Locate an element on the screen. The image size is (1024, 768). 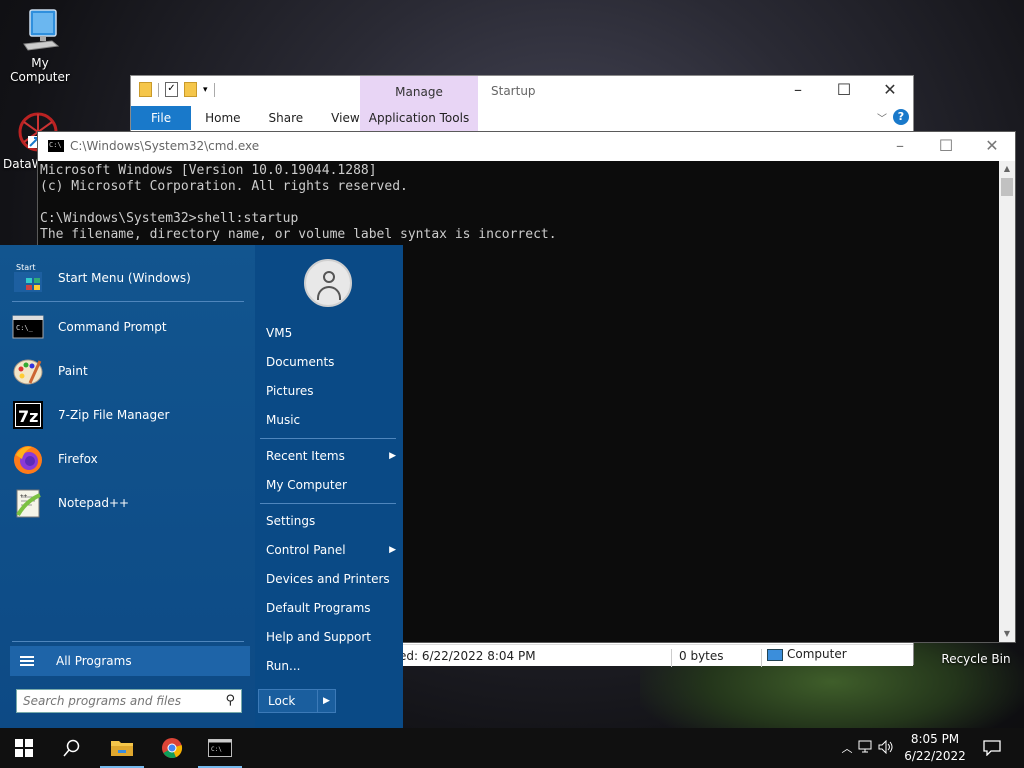
program-notepadpp: ++ Notepad++ is located at coordinates (128, 503).